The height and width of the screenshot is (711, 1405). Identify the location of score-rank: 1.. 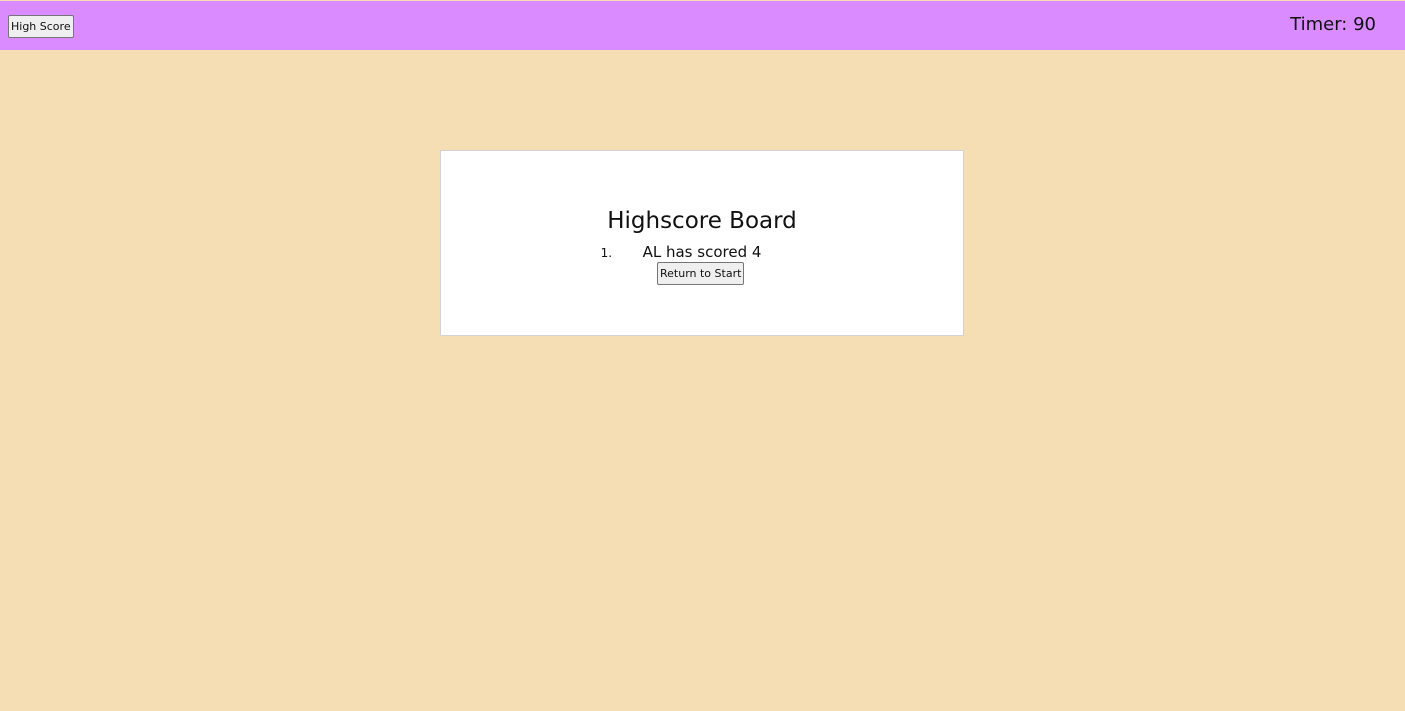
(606, 253).